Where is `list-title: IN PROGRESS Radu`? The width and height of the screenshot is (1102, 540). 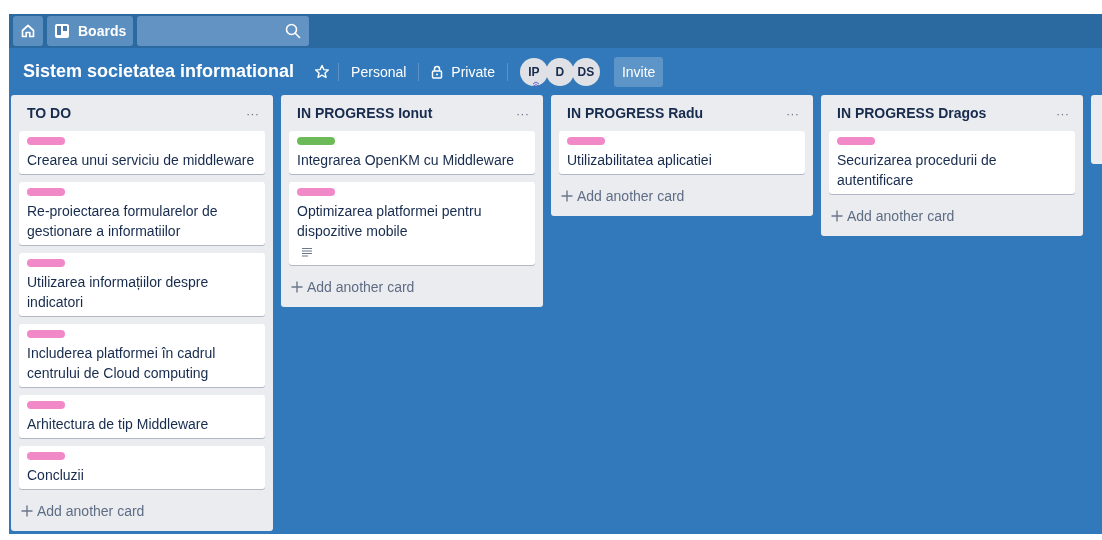 list-title: IN PROGRESS Radu is located at coordinates (635, 113).